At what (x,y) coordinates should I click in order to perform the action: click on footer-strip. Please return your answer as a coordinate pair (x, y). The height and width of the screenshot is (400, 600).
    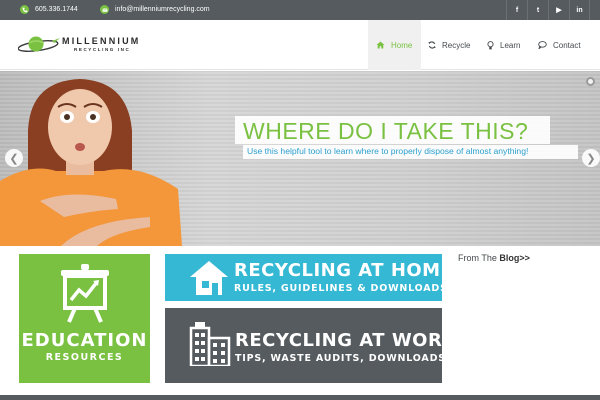
    Looking at the image, I should click on (300, 397).